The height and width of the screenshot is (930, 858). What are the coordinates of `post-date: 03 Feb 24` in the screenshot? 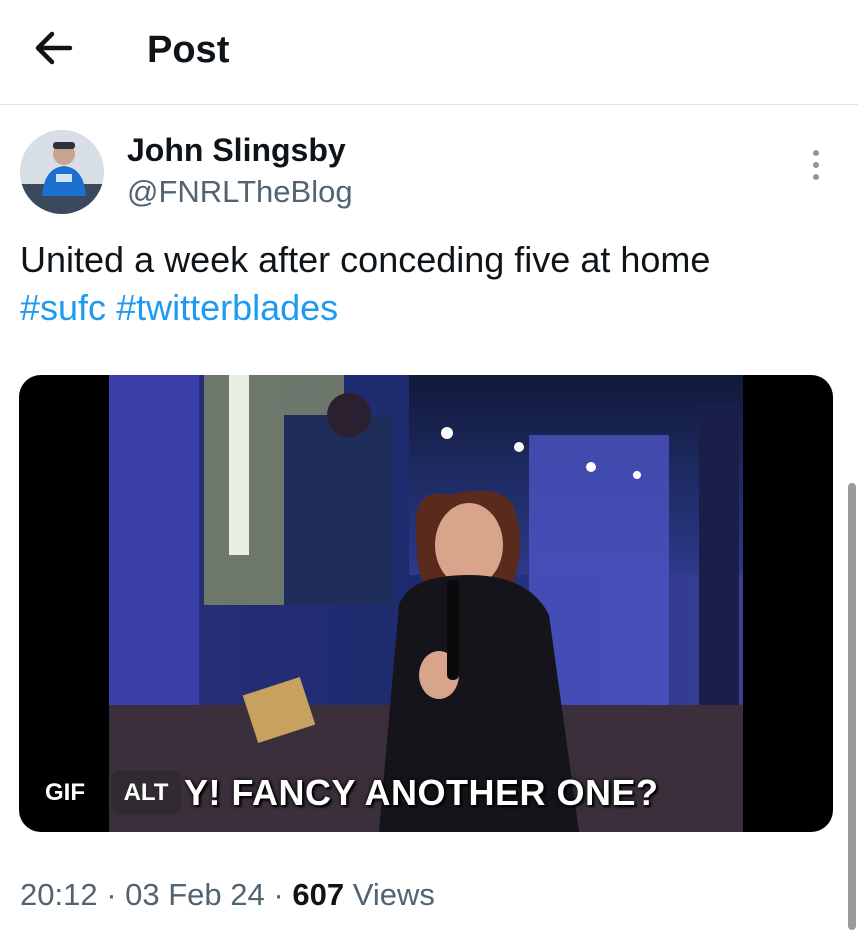 It's located at (195, 894).